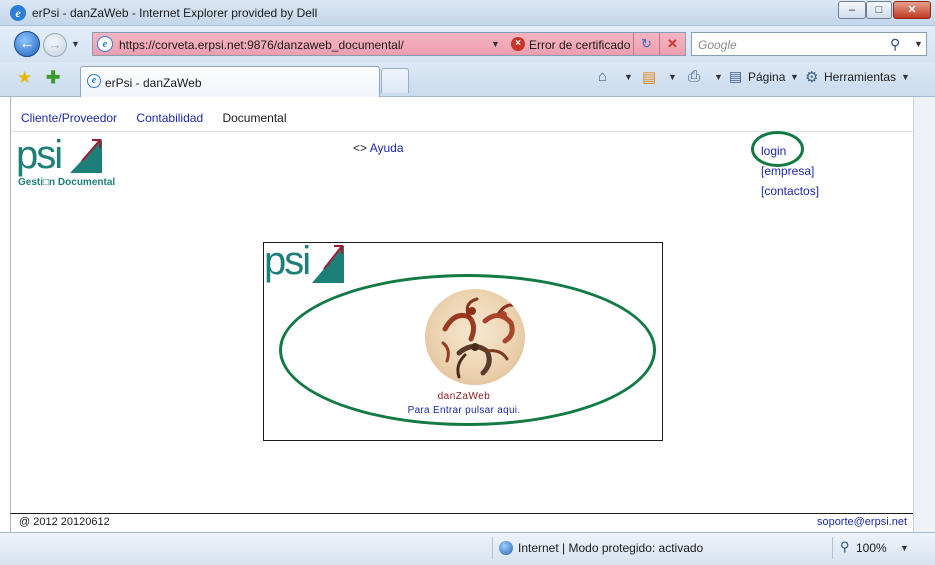  What do you see at coordinates (69, 118) in the screenshot?
I see `menu-cliente-proveedor: Cliente/Proveedor` at bounding box center [69, 118].